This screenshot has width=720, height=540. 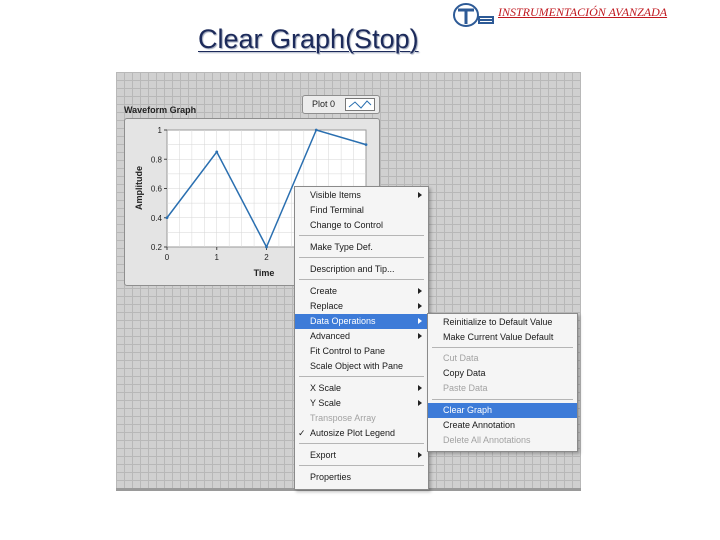 What do you see at coordinates (327, 306) in the screenshot?
I see `menu-item-label: Replace` at bounding box center [327, 306].